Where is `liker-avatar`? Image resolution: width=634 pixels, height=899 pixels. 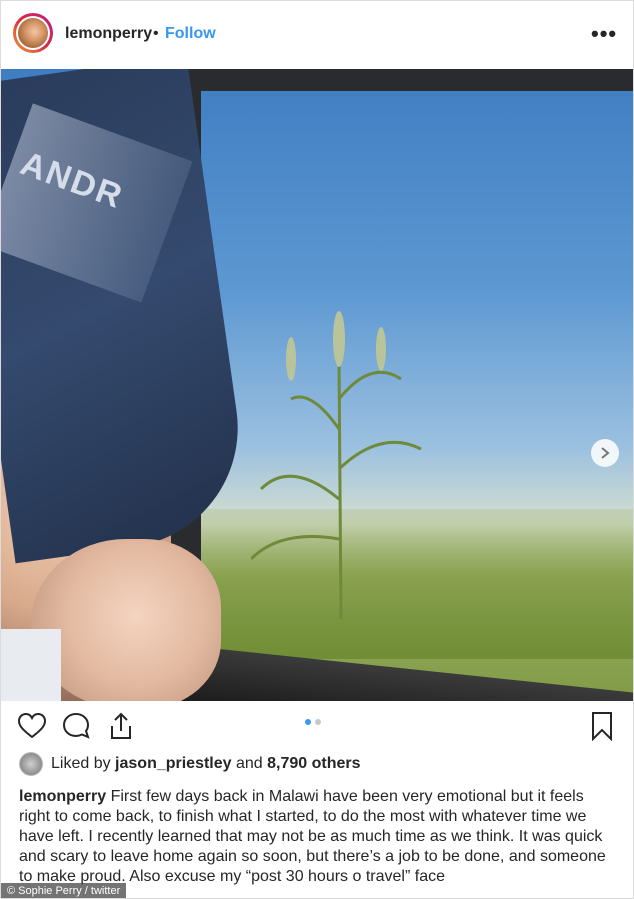
liker-avatar is located at coordinates (31, 764).